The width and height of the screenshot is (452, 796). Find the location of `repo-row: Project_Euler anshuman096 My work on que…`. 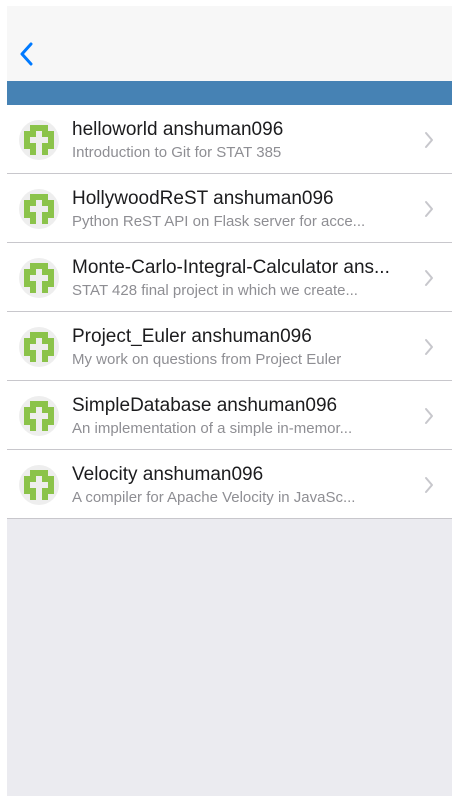

repo-row: Project_Euler anshuman096 My work on que… is located at coordinates (229, 346).